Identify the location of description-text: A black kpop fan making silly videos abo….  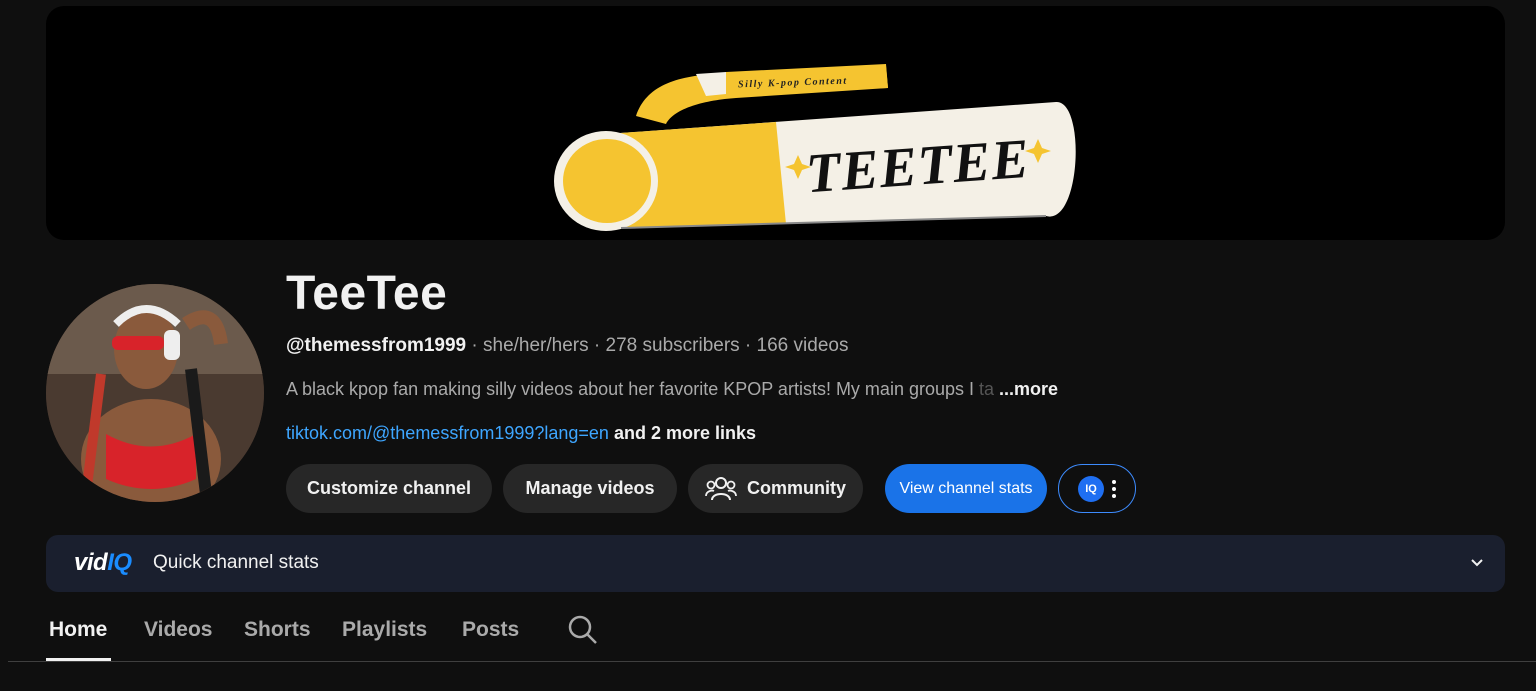
(630, 389).